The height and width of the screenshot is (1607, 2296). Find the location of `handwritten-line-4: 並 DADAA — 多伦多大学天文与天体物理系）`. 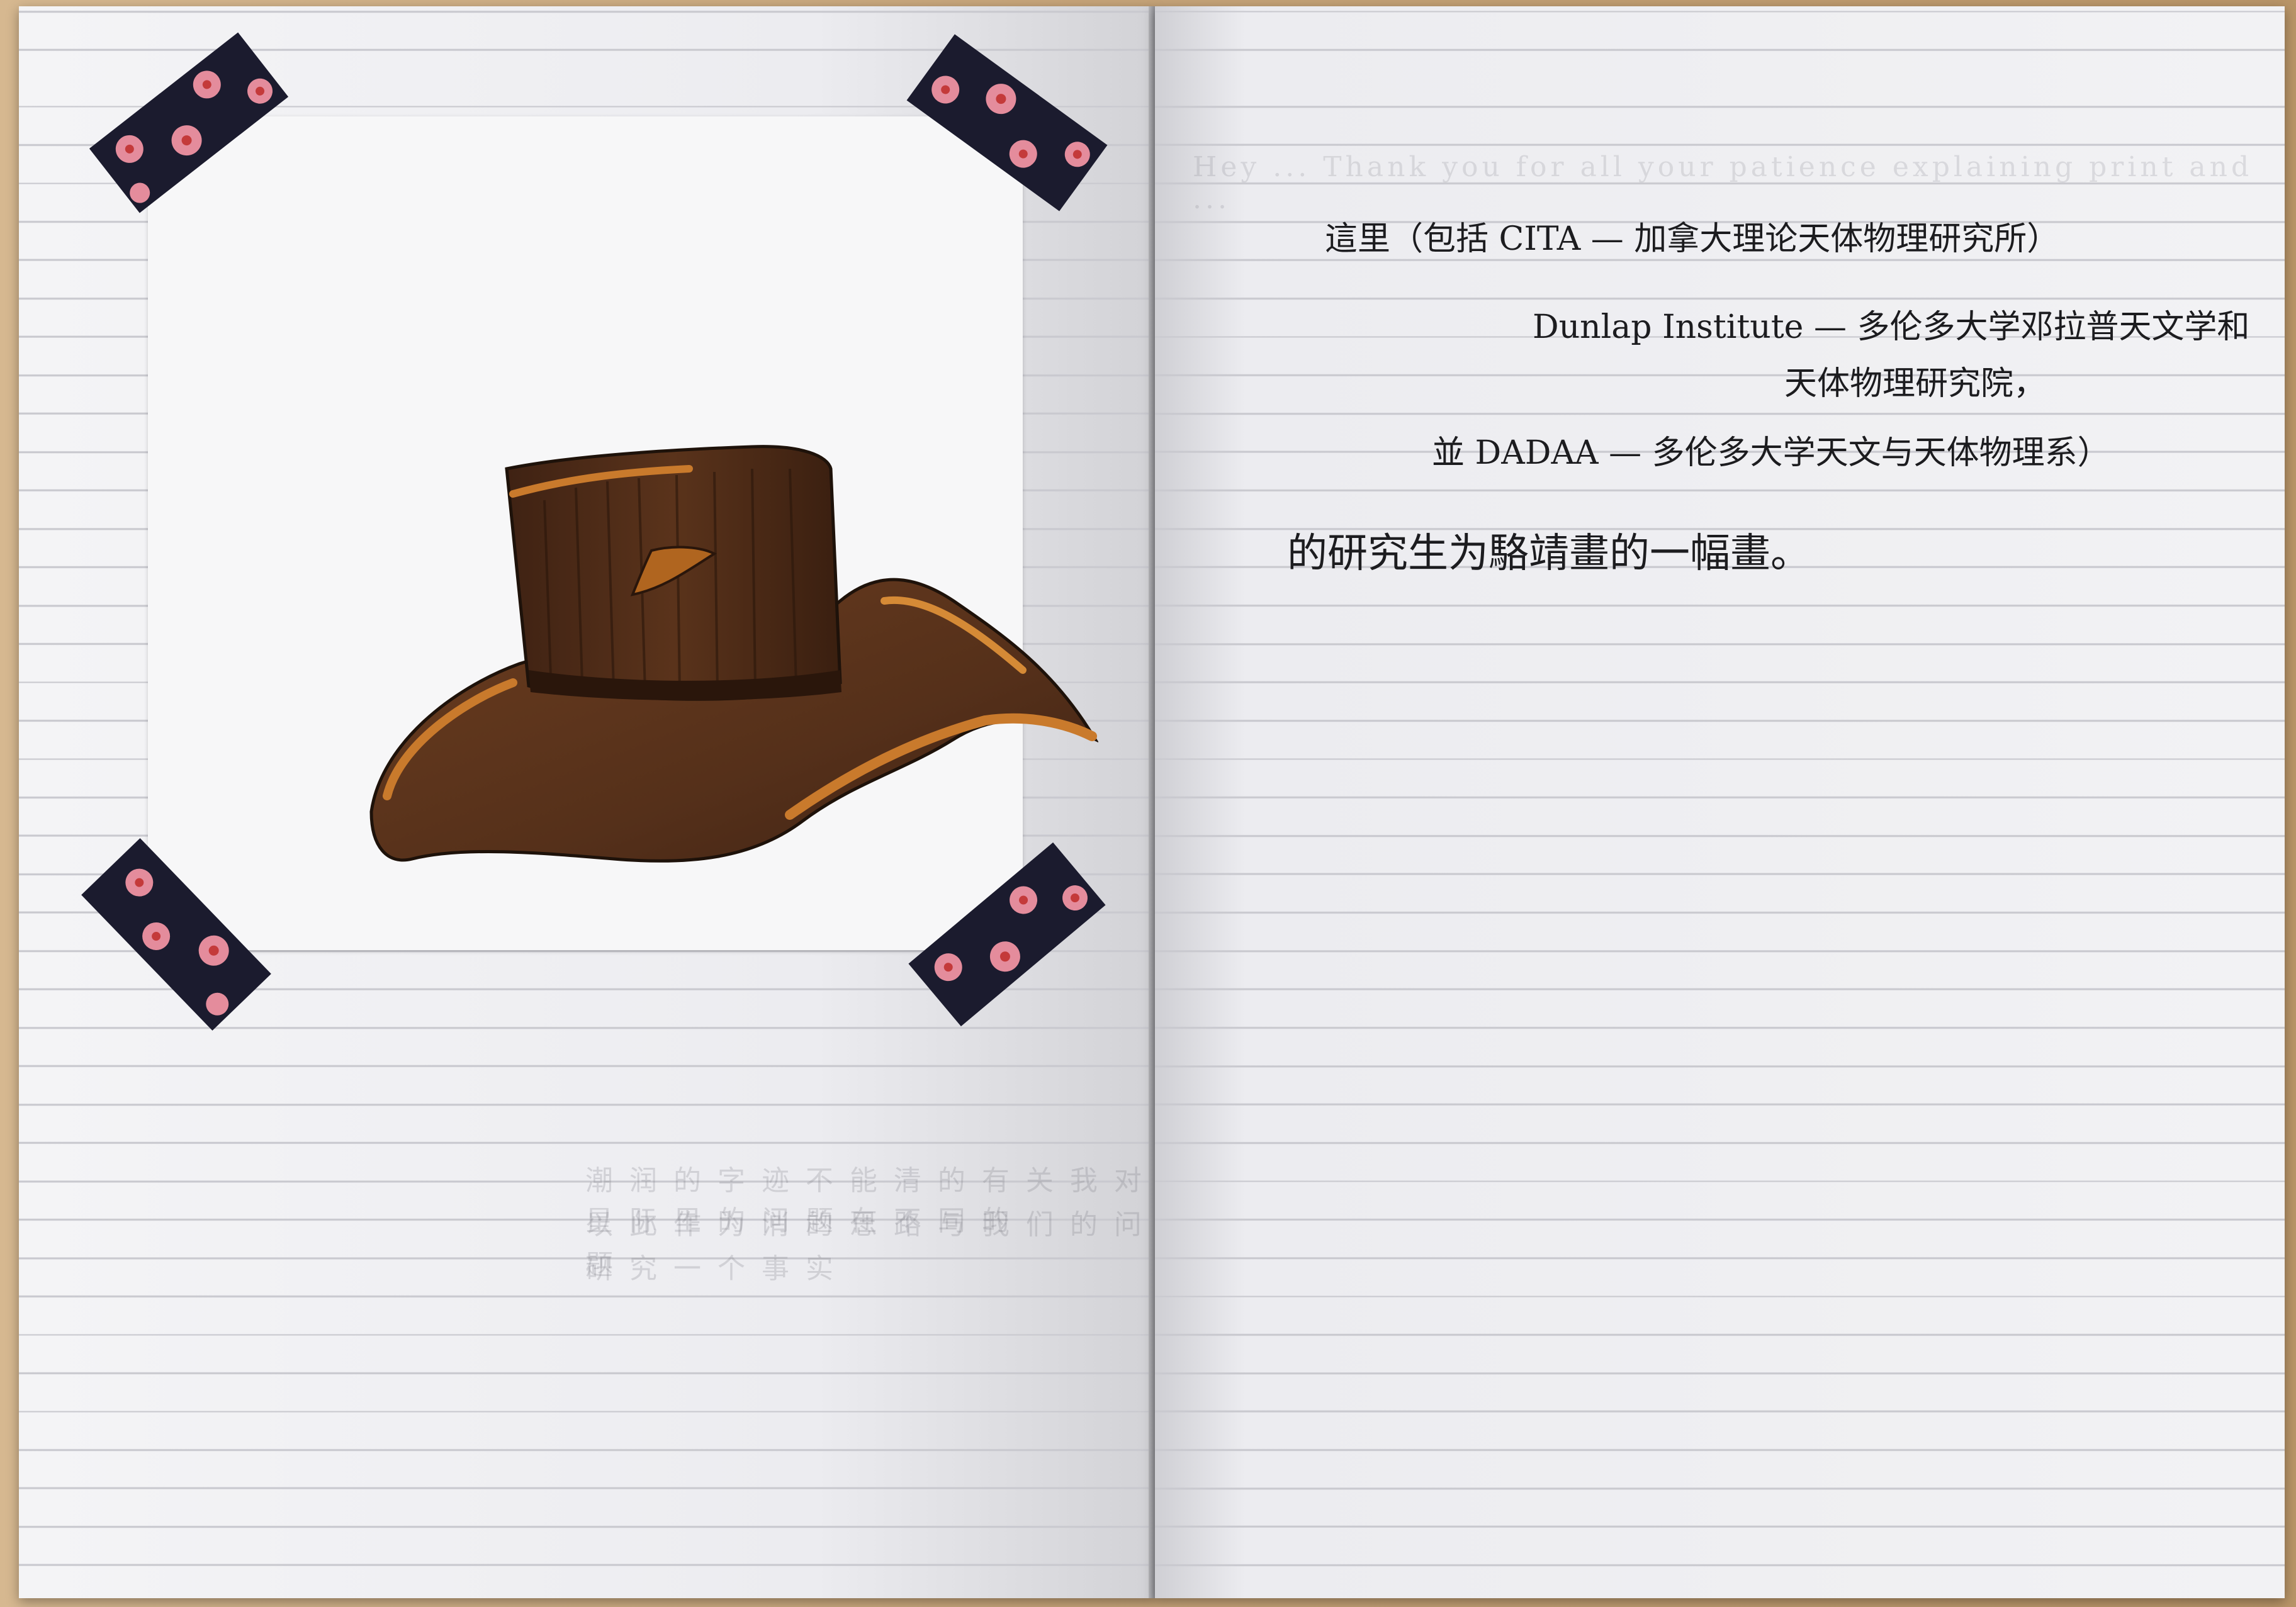

handwritten-line-4: 並 DADAA — 多伦多大学天文与天体物理系） is located at coordinates (1771, 453).